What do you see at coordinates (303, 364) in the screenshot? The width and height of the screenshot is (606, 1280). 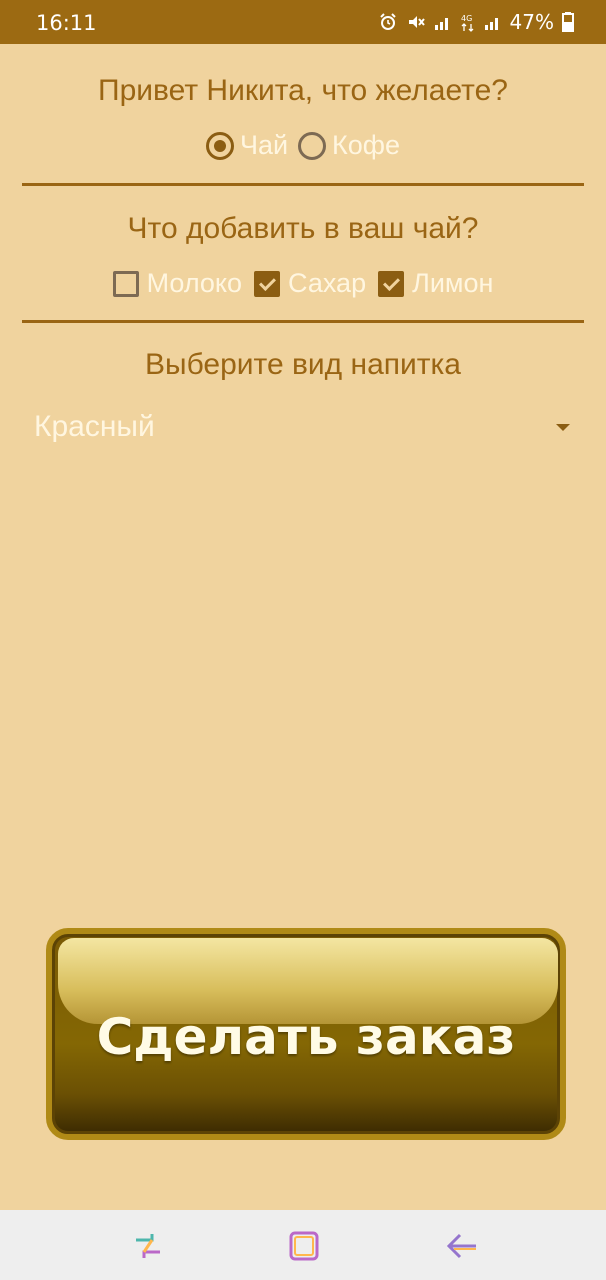 I see `drink-type-label: Выберите вид напитка` at bounding box center [303, 364].